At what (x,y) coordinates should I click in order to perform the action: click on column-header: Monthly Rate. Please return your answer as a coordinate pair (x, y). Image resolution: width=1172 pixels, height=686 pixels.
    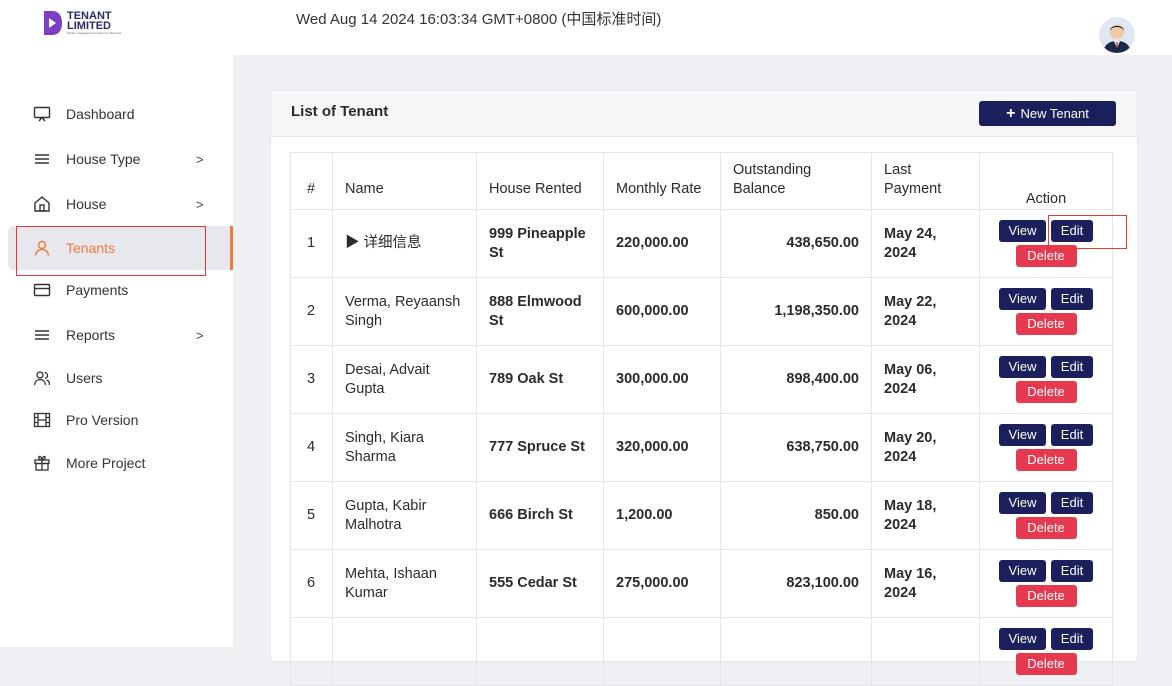
    Looking at the image, I should click on (662, 181).